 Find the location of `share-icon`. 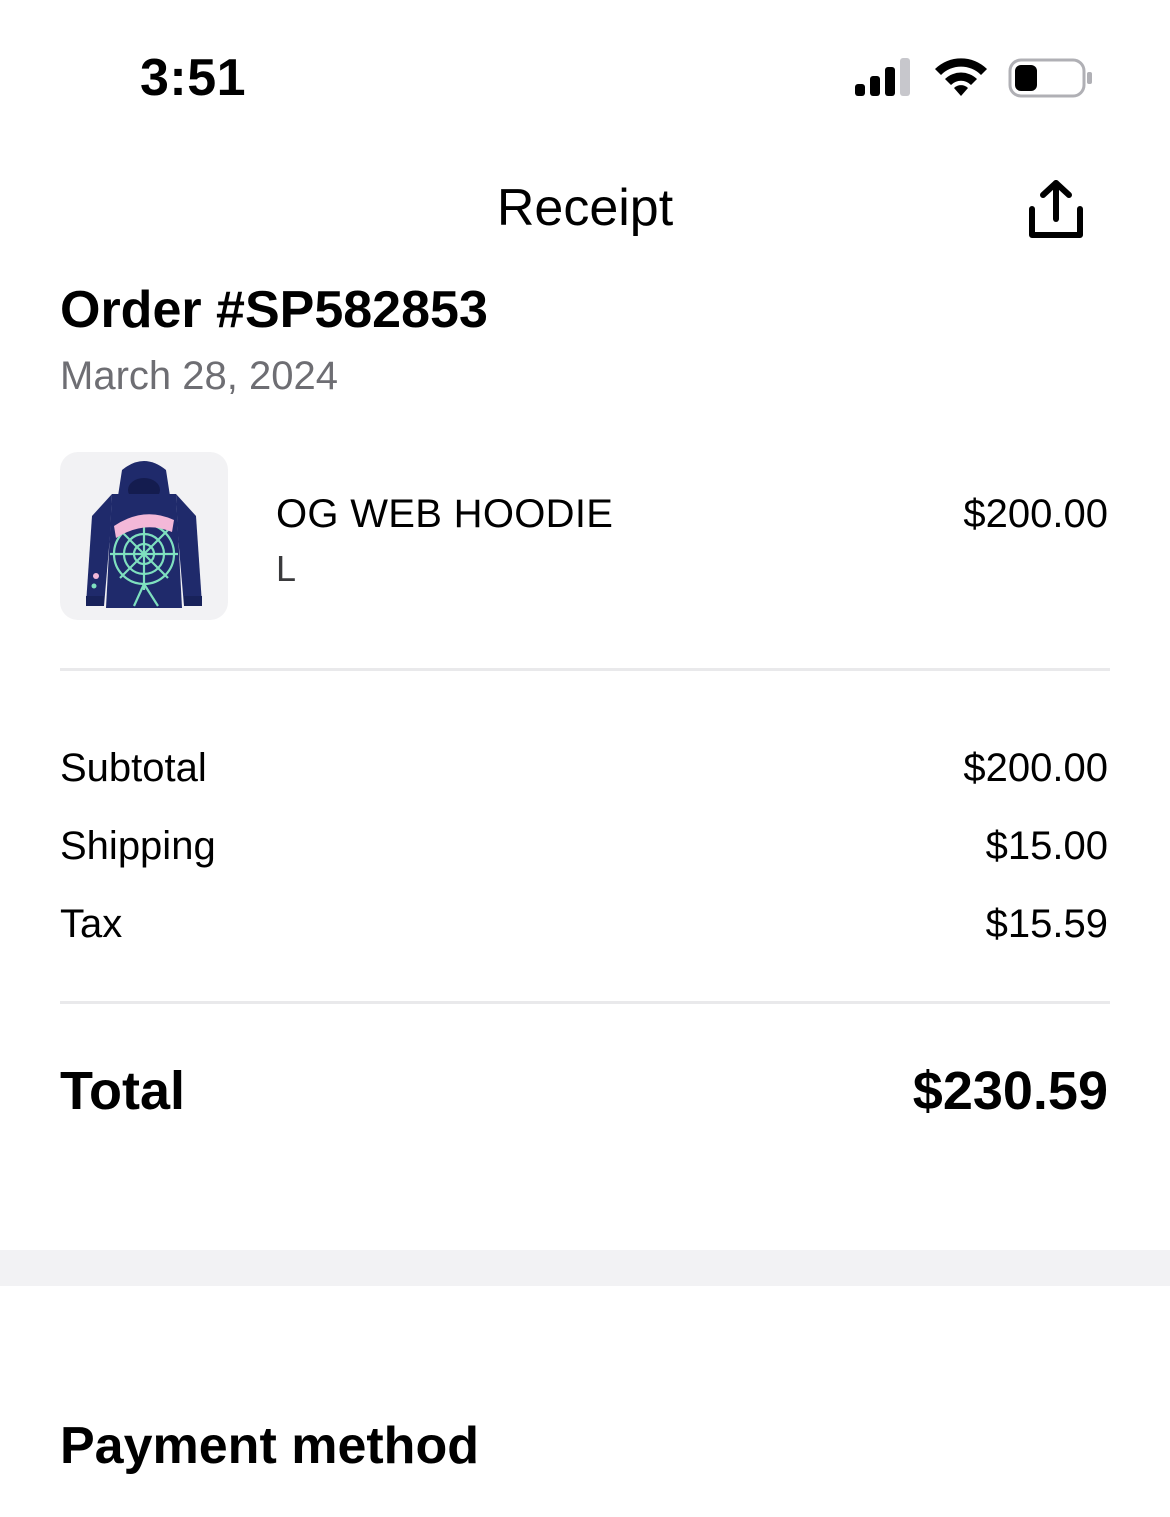

share-icon is located at coordinates (1056, 209).